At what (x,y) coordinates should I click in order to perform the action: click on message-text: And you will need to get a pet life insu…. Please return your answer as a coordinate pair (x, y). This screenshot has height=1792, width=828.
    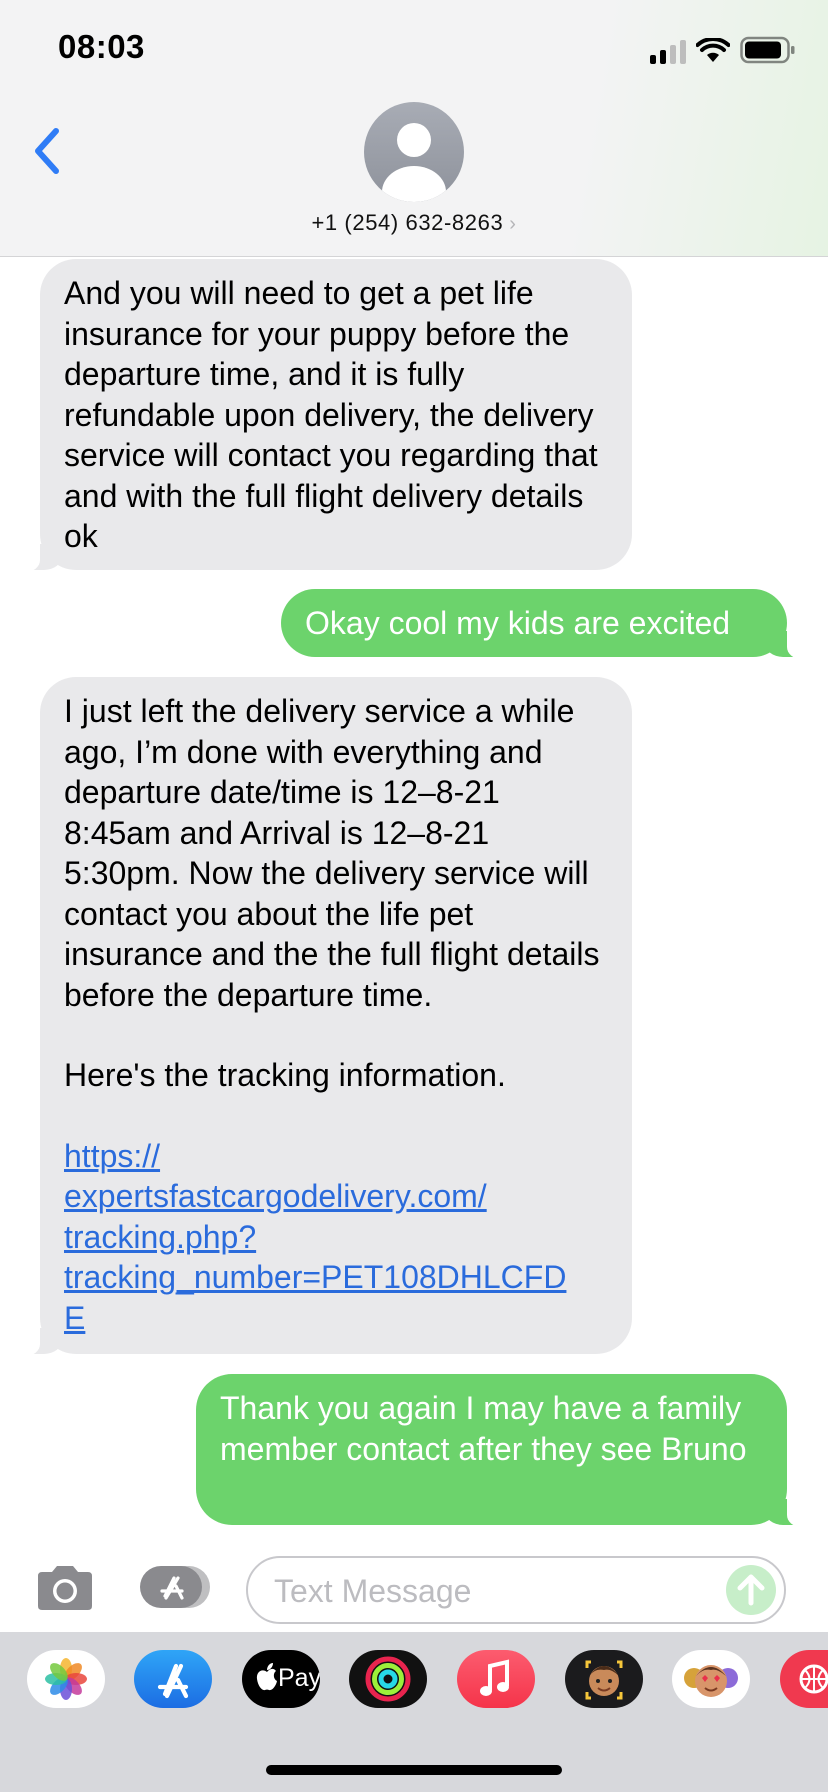
    Looking at the image, I should click on (331, 414).